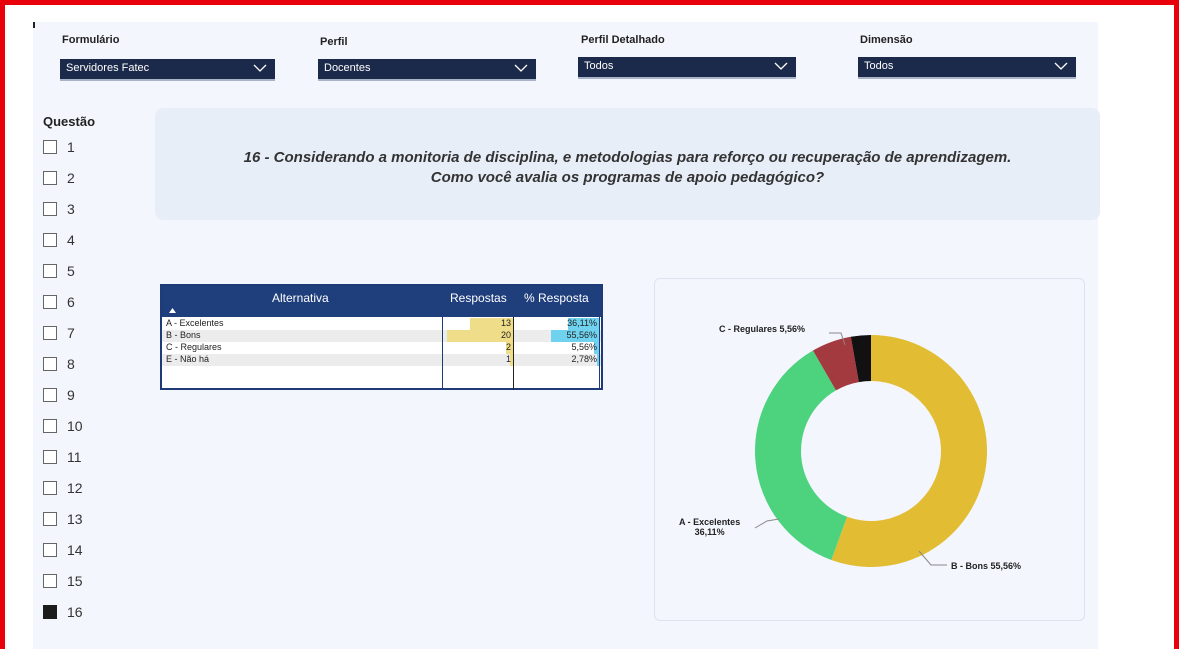 This screenshot has height=649, width=1179. I want to click on question-option: 13, so click(63, 519).